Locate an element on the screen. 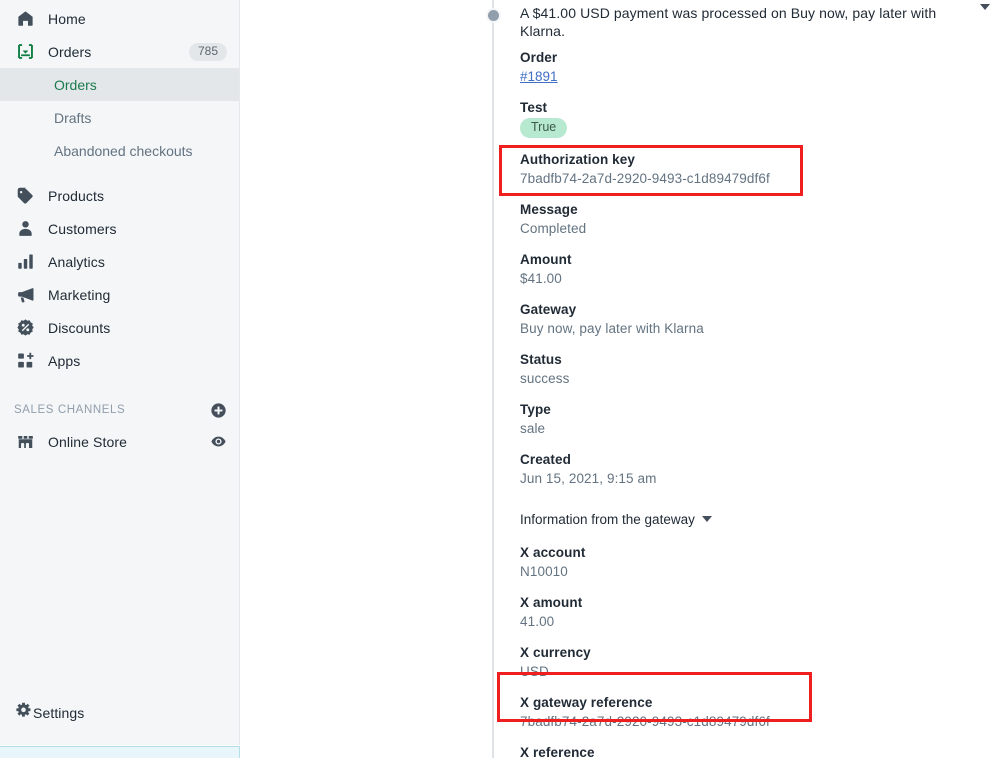 The width and height of the screenshot is (1000, 758). sidebar-item-customers: Customers is located at coordinates (119, 228).